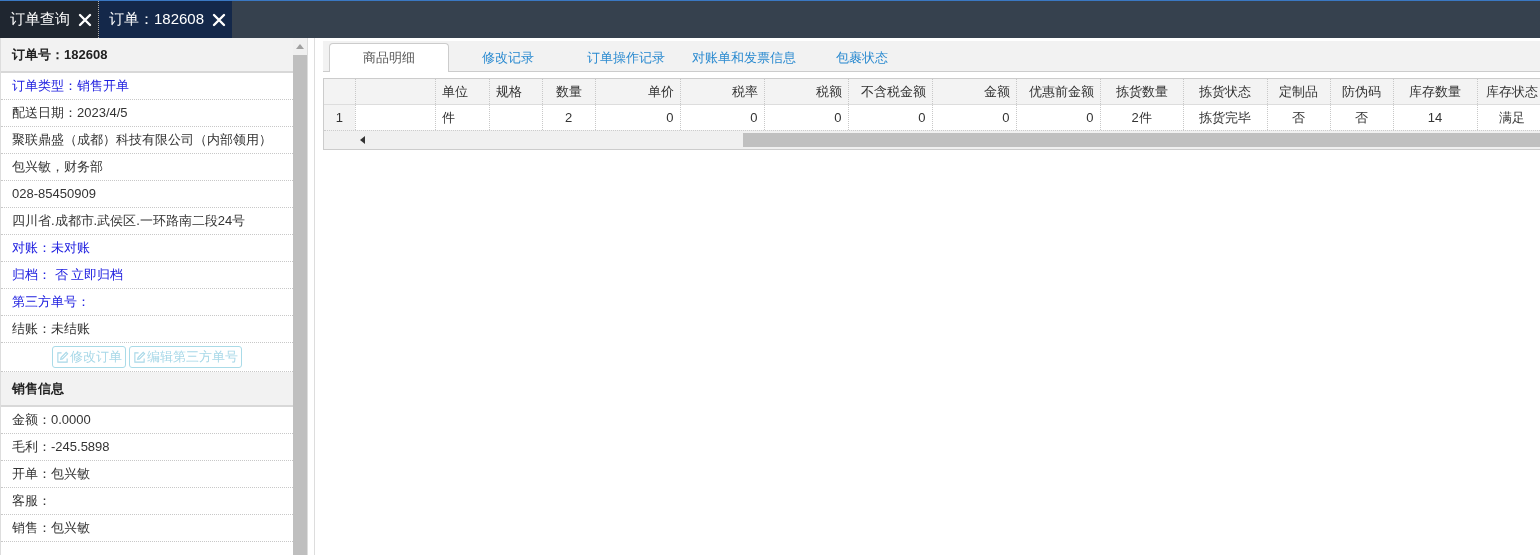  I want to click on scroll-left-icon, so click(362, 140).